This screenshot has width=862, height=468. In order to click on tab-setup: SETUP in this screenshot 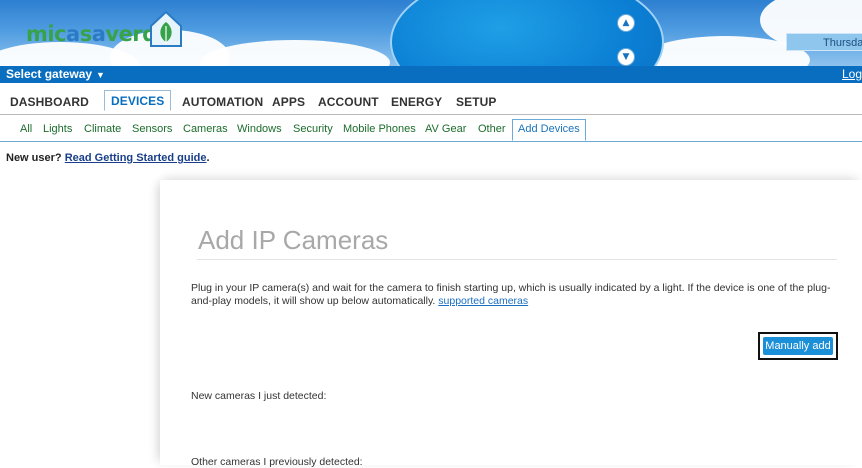, I will do `click(476, 102)`.